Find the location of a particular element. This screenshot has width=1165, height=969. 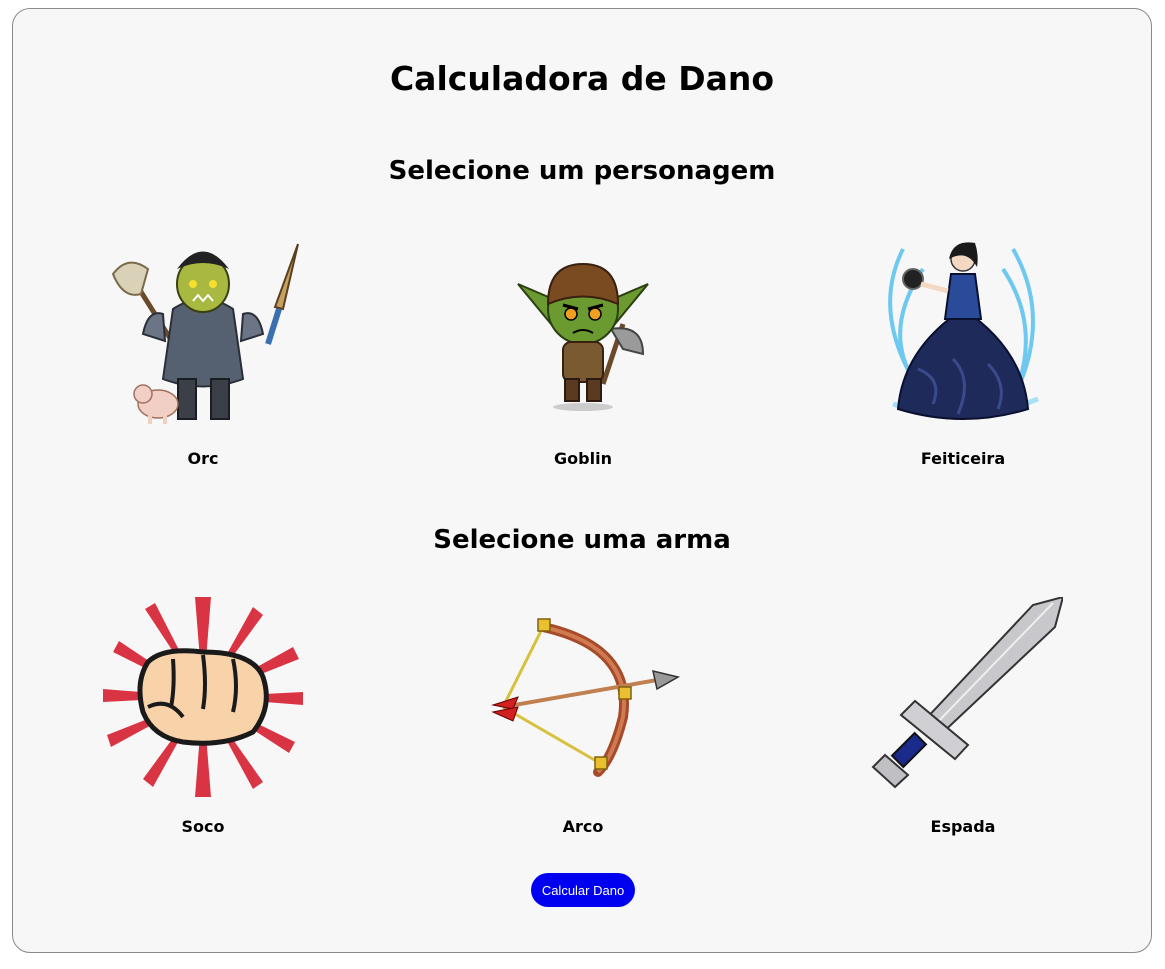

character-option-feiticeira: Feiticeira is located at coordinates (963, 349).